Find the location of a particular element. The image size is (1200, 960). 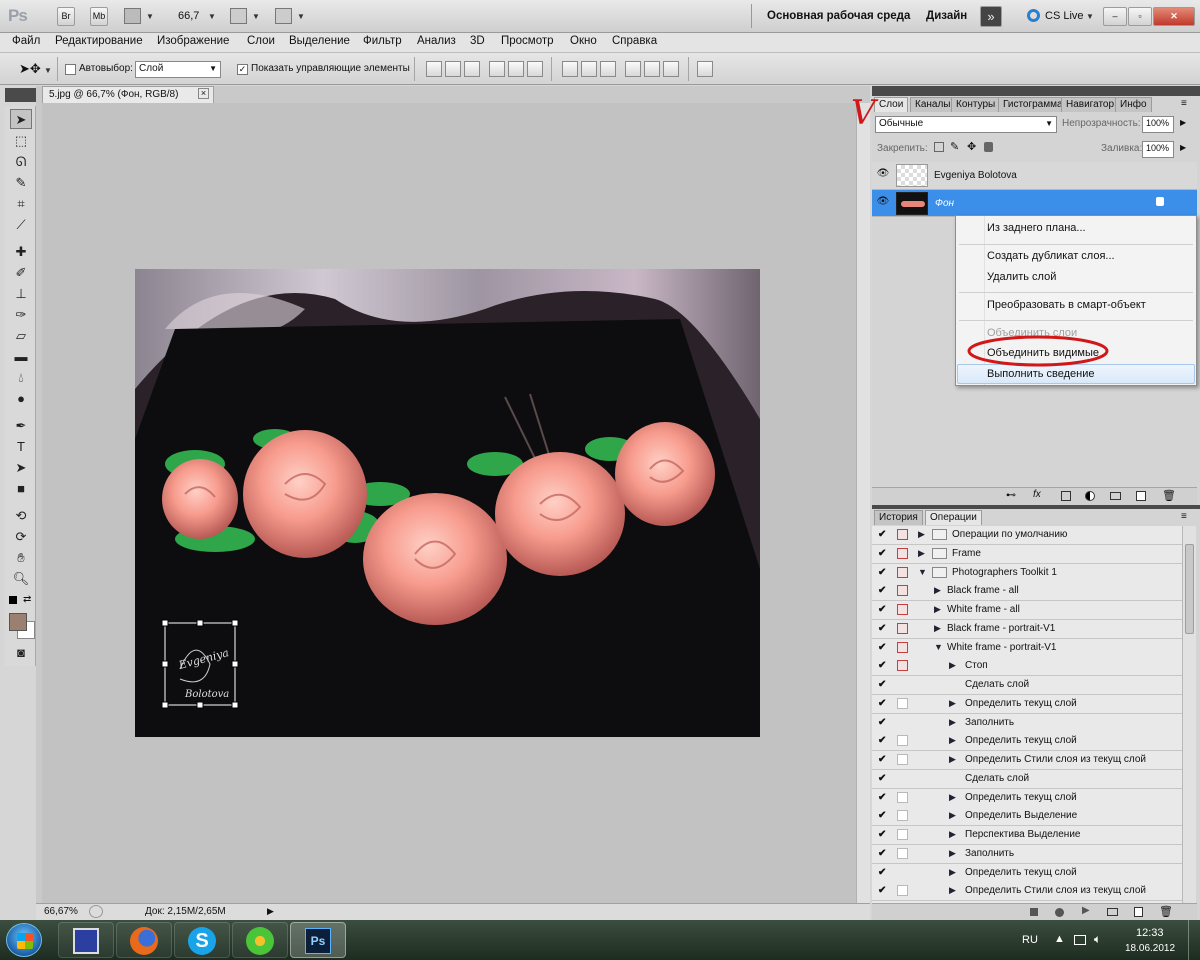

actions-dock-header is located at coordinates (1036, 507).